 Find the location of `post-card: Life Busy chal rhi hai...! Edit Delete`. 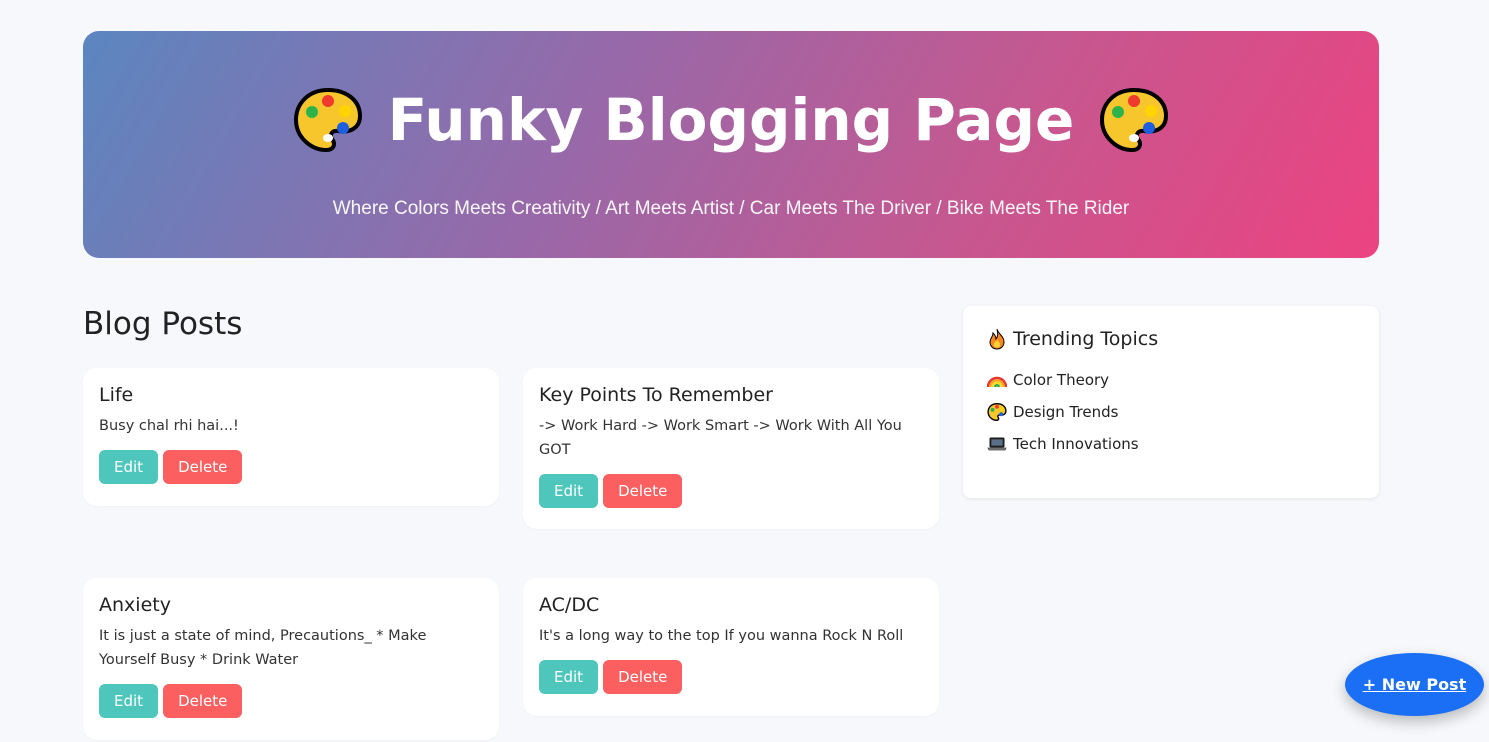

post-card: Life Busy chal rhi hai...! Edit Delete is located at coordinates (291, 437).